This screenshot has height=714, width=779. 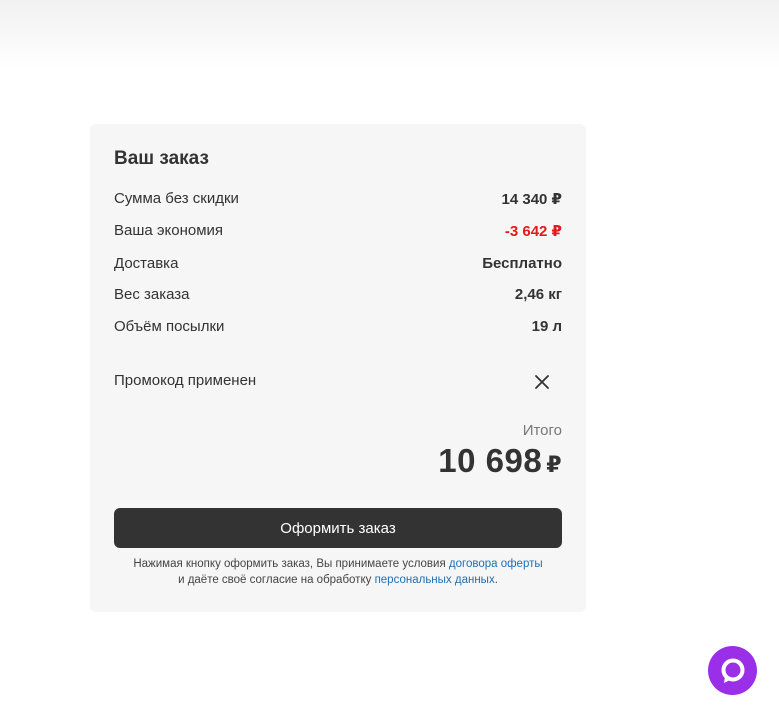 I want to click on savings-label: Ваша экономия, so click(x=169, y=230).